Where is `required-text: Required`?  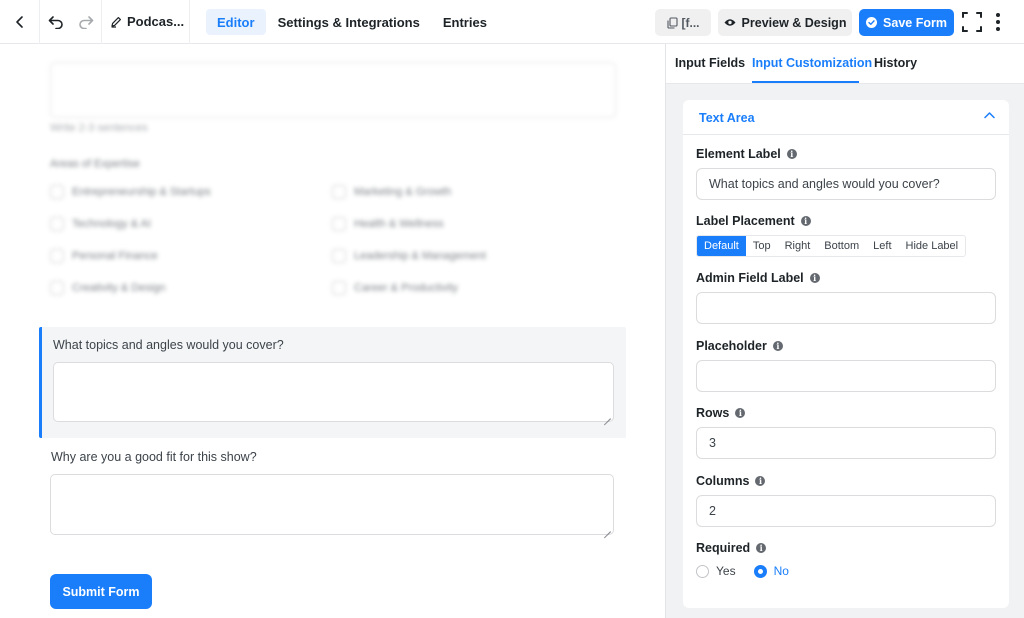
required-text: Required is located at coordinates (723, 548).